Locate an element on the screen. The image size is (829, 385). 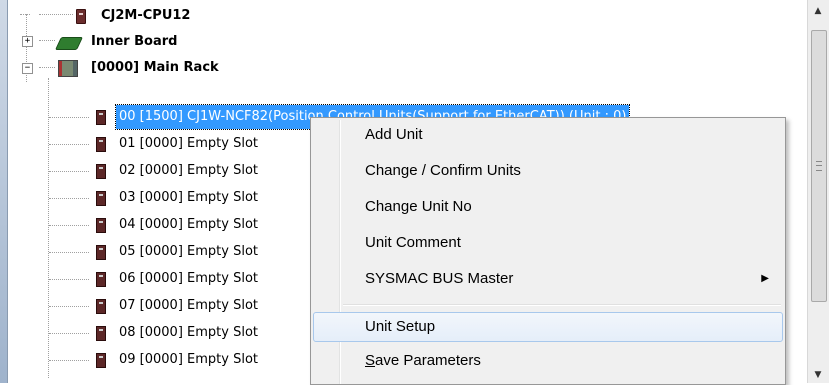
tree-item-main-rack: [0000] Main Rack is located at coordinates (208, 68).